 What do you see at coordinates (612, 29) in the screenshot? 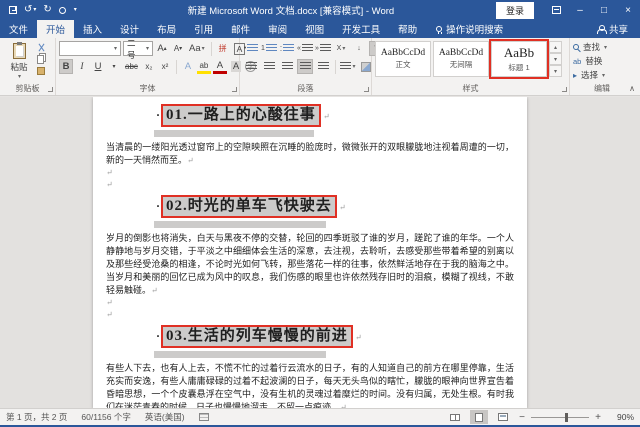
I see `share-button: 共享` at bounding box center [612, 29].